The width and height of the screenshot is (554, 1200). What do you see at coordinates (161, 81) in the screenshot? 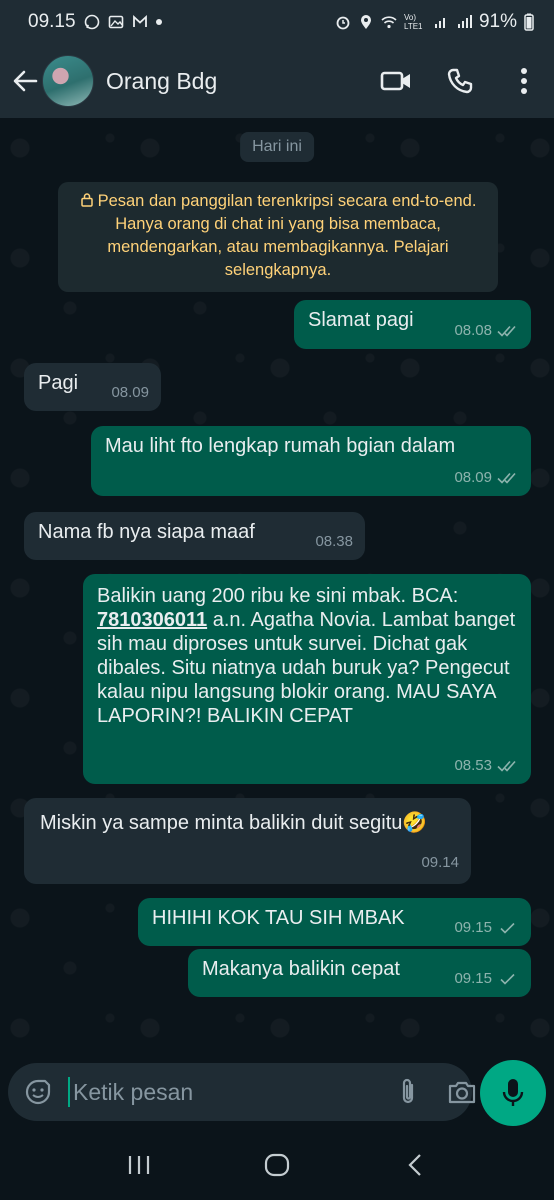
I see `contact-name: Orang Bdg` at bounding box center [161, 81].